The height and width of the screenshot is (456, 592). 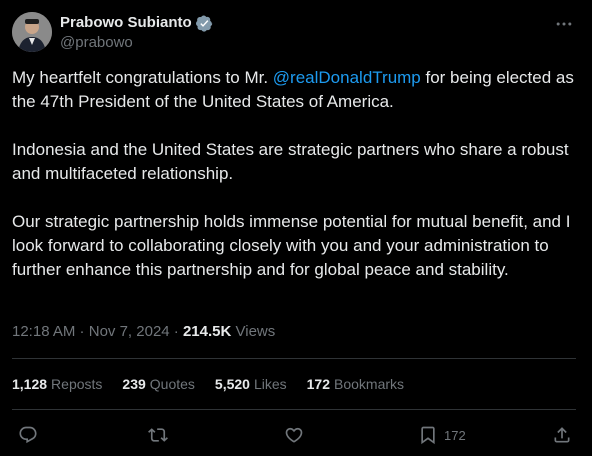 I want to click on tweet-meta: 12:18 AM · Nov 7, 2024 · 214.5K Views, so click(x=144, y=331).